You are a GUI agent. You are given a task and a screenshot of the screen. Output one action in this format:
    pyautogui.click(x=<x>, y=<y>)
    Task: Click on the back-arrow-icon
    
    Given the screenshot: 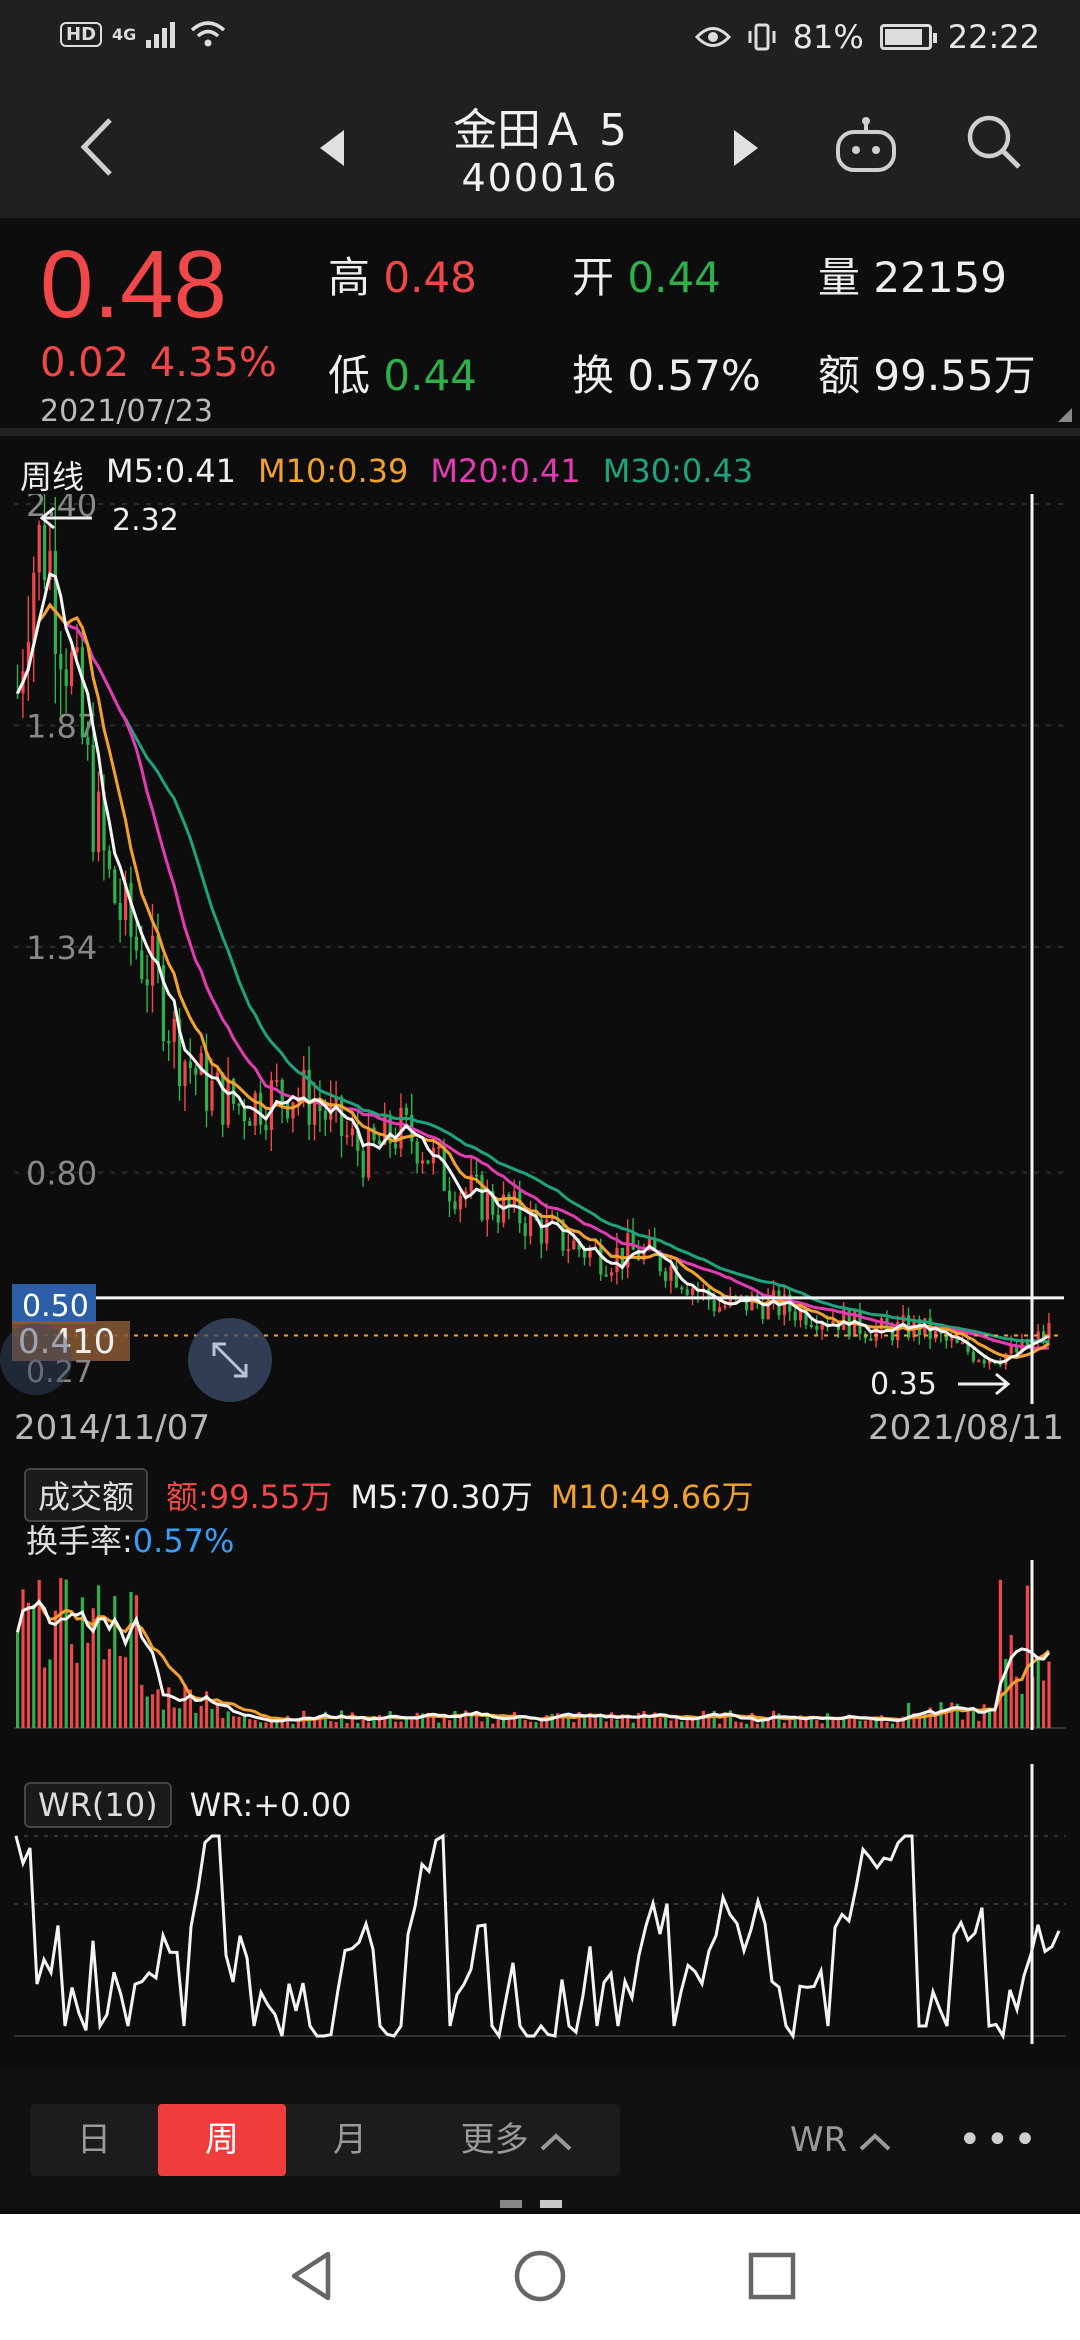 What is the action you would take?
    pyautogui.click(x=99, y=147)
    